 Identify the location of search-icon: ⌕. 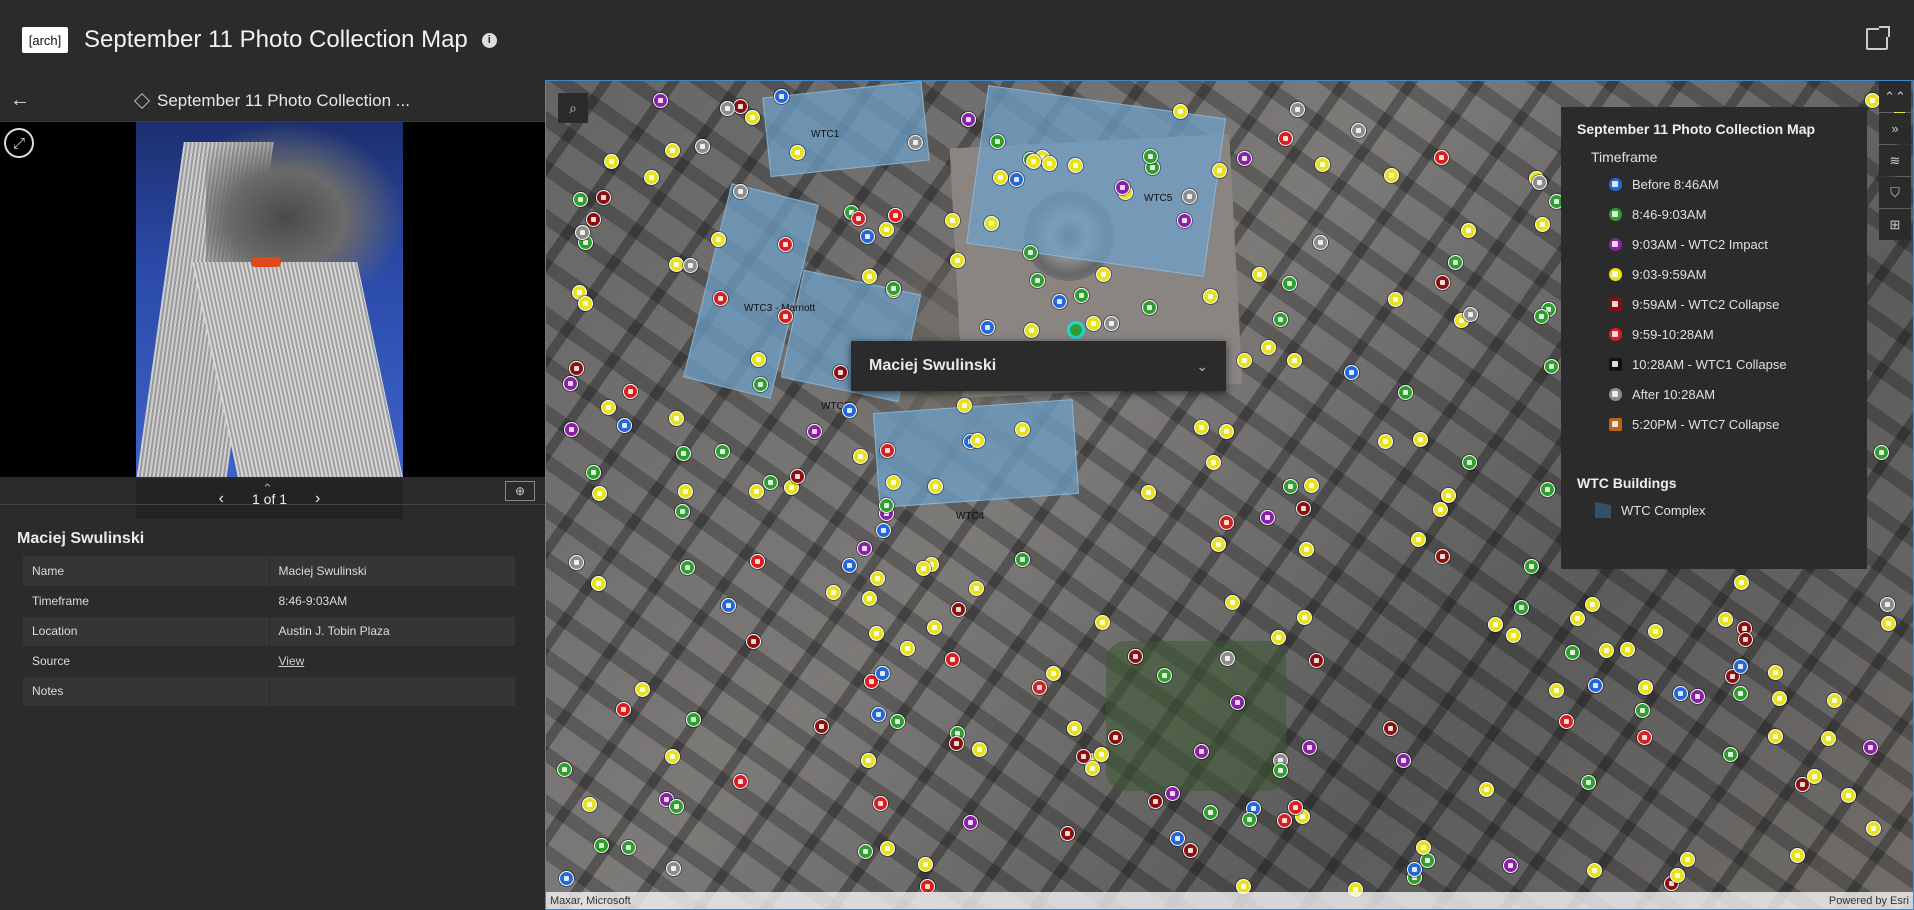
(573, 108).